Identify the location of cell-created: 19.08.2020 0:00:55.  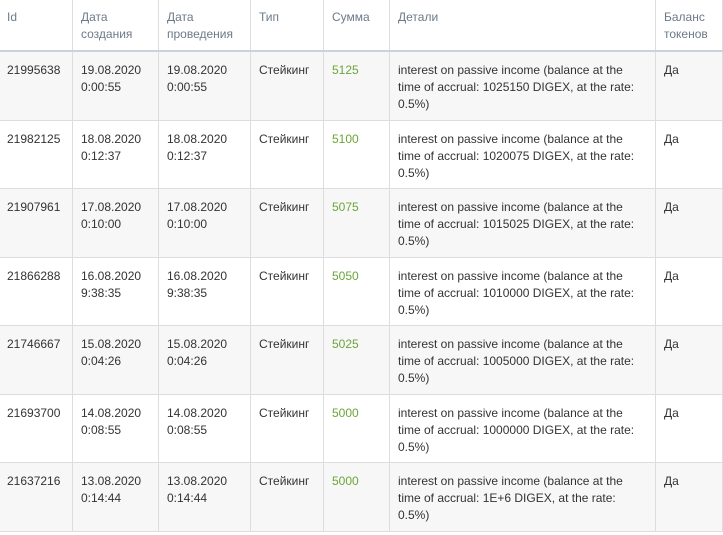
(116, 86).